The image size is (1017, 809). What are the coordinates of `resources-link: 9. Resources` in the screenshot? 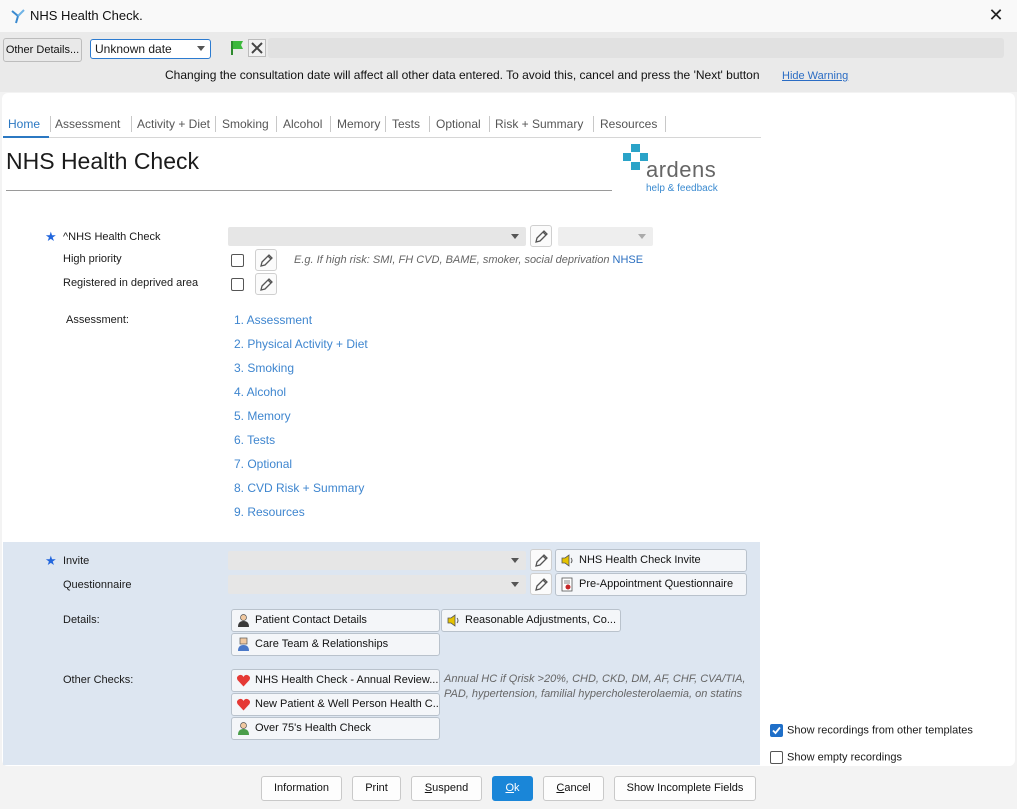 It's located at (269, 512).